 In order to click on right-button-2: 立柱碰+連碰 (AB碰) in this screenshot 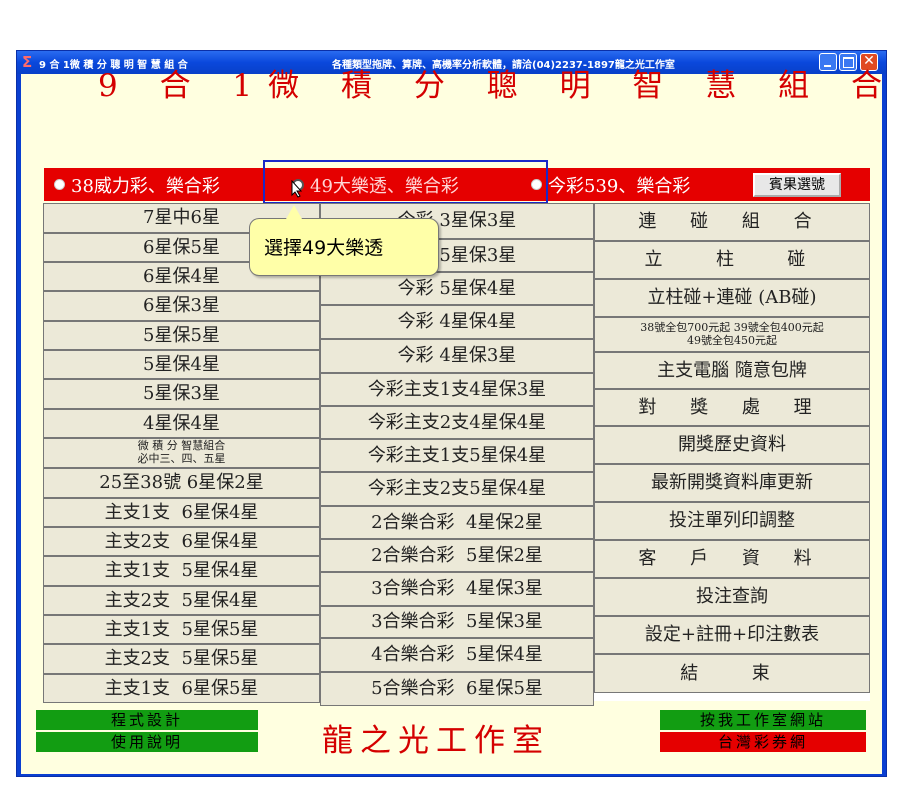, I will do `click(732, 298)`.